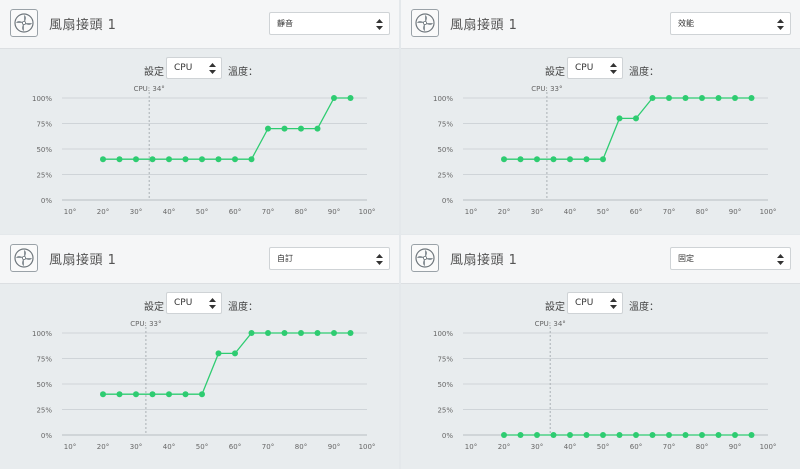 The height and width of the screenshot is (469, 800). Describe the element at coordinates (537, 212) in the screenshot. I see `x-tick-label: 30°` at that location.